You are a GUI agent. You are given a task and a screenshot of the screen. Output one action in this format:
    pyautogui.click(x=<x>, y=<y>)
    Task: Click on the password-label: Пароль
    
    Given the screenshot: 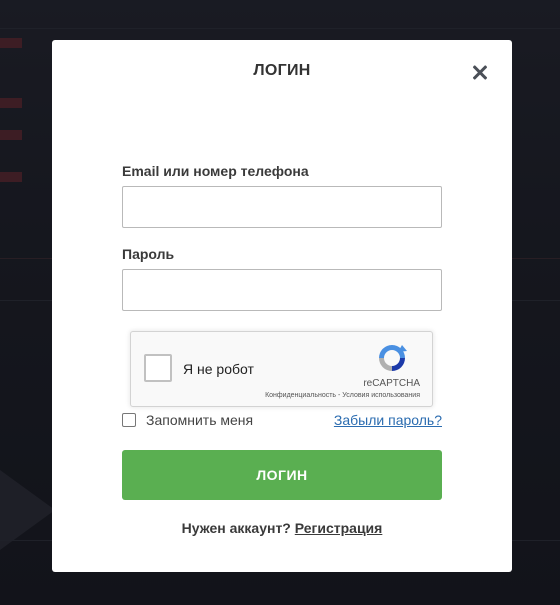 What is the action you would take?
    pyautogui.click(x=148, y=254)
    